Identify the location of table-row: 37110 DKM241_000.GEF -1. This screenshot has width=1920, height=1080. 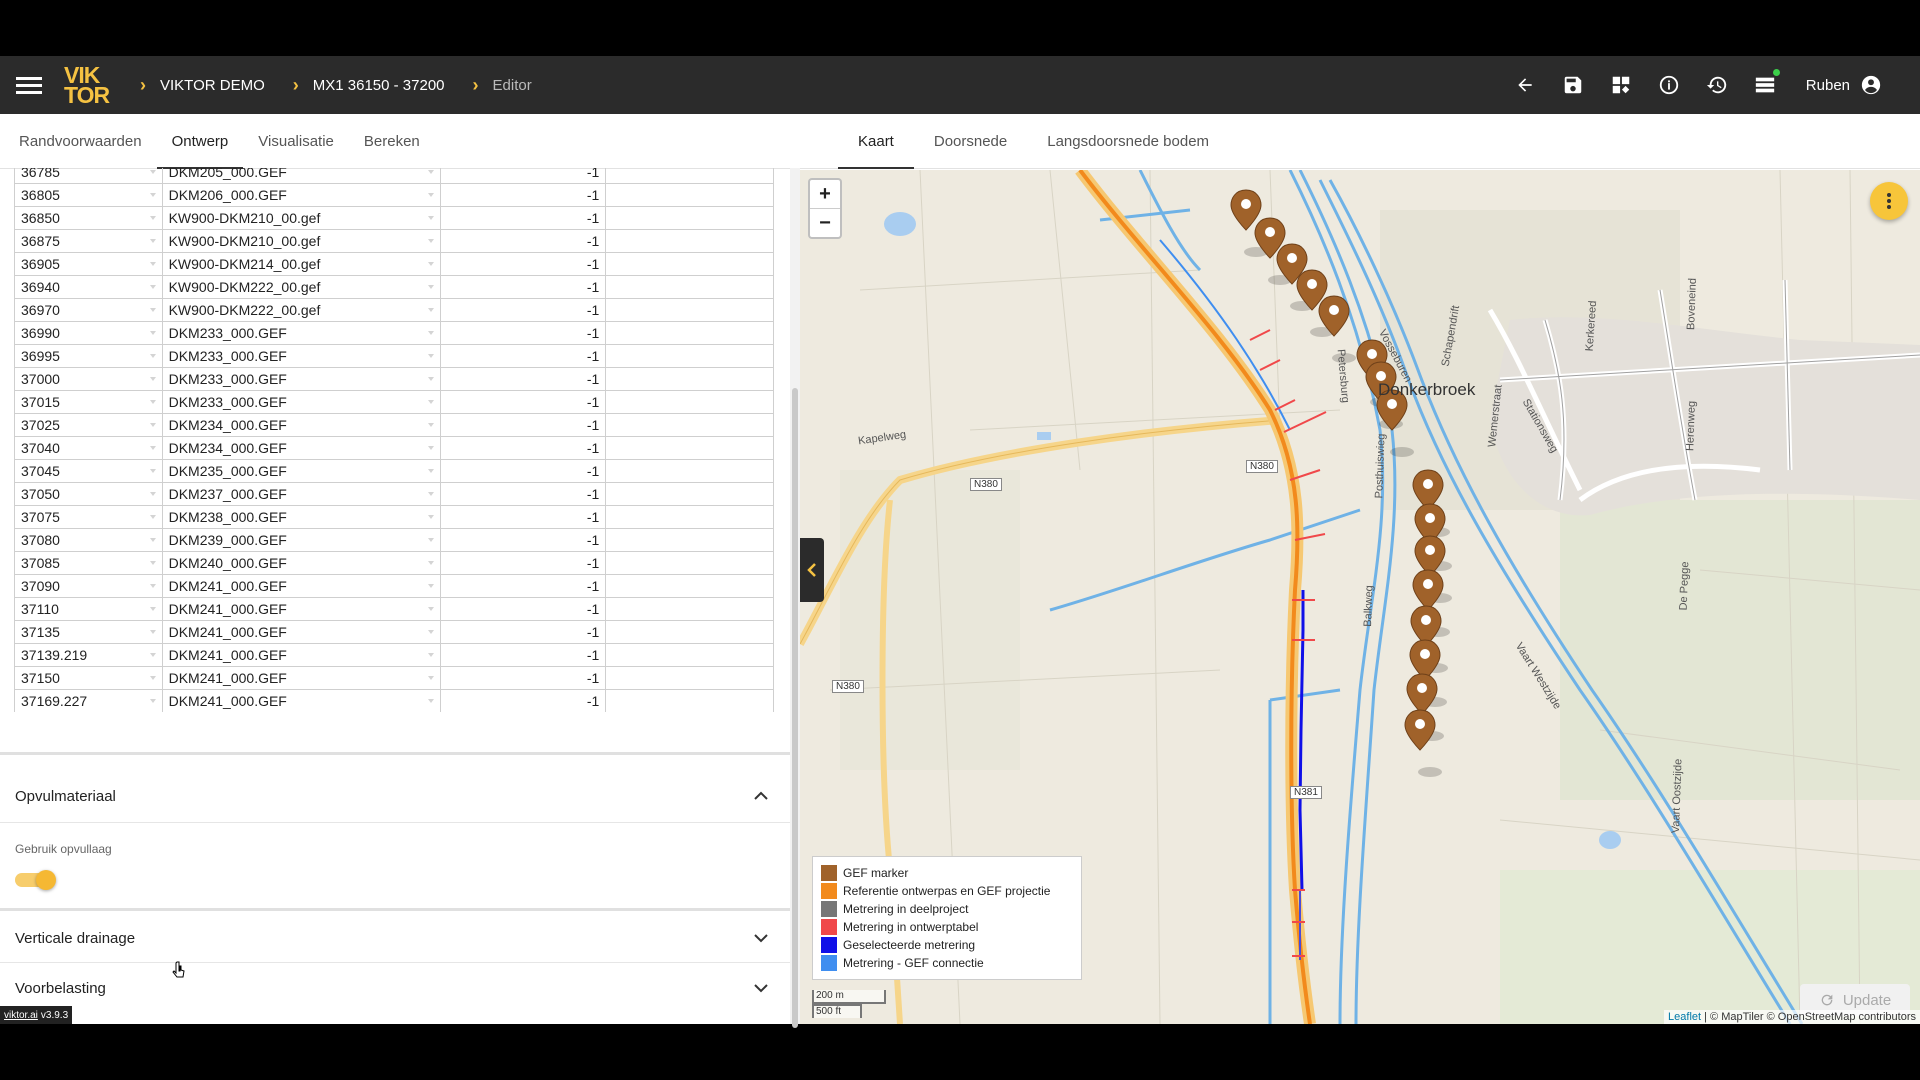
(394, 609).